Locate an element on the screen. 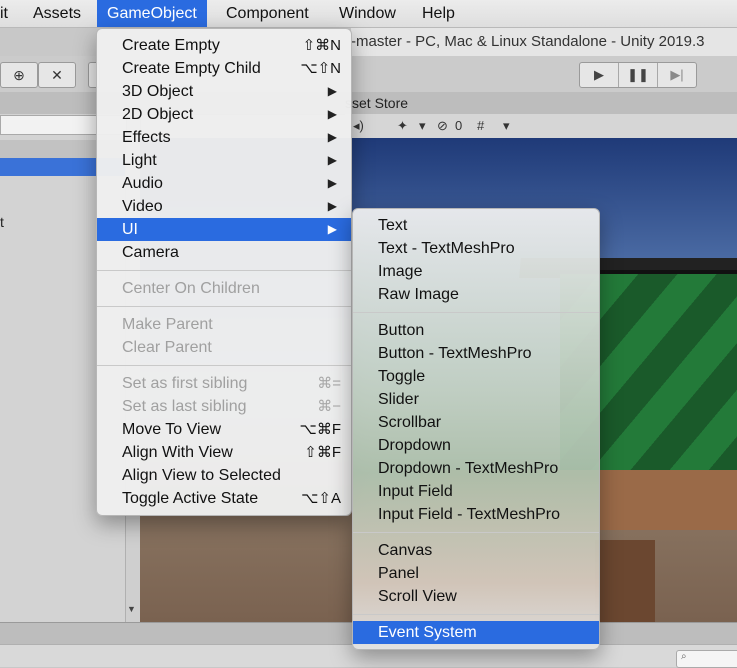 This screenshot has height=668, width=737. menu-item-make-parent: Make Parent is located at coordinates (167, 324).